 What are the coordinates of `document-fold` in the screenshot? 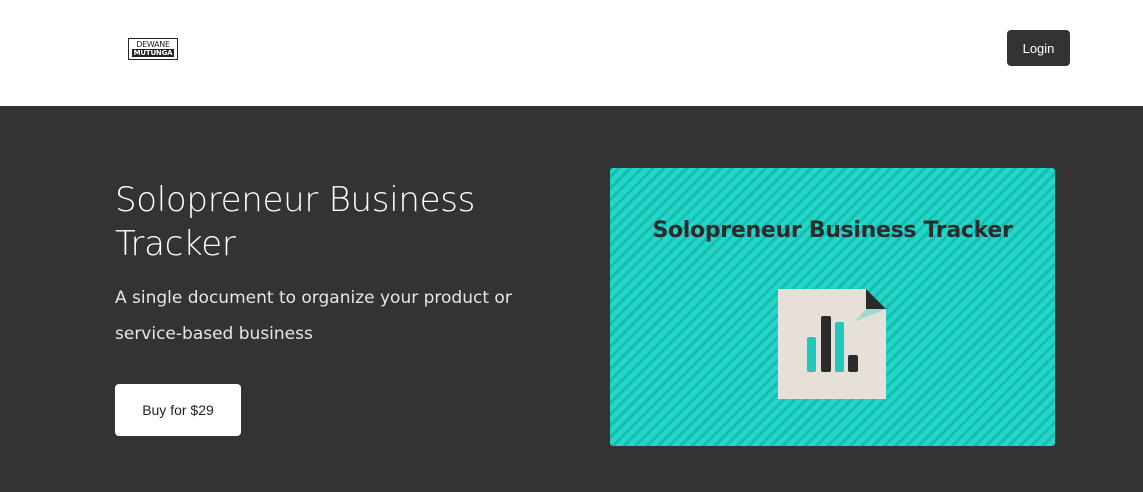 It's located at (876, 299).